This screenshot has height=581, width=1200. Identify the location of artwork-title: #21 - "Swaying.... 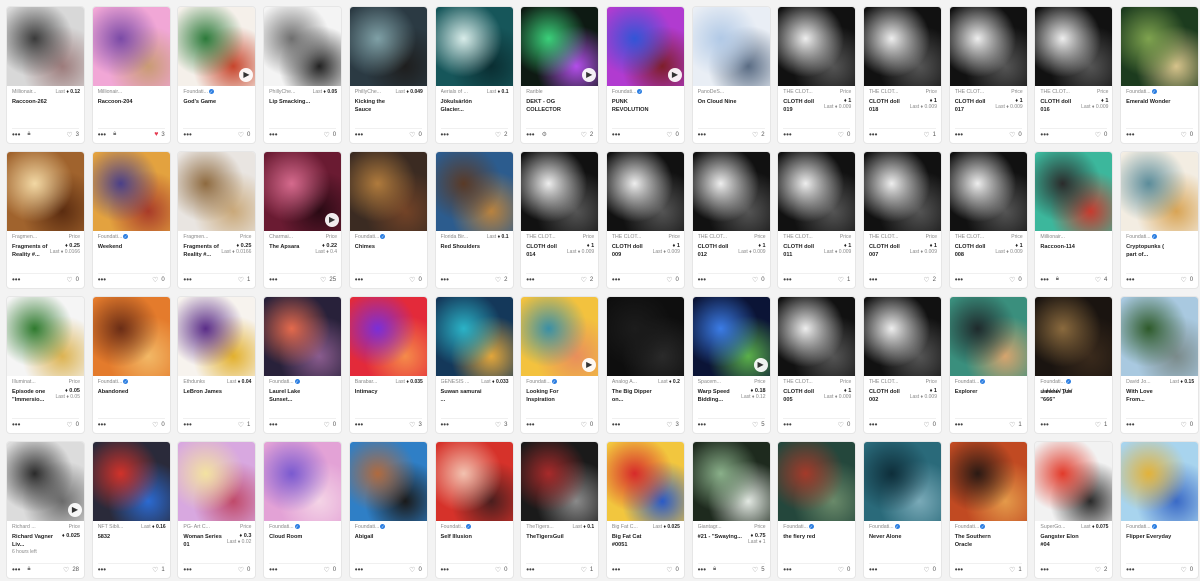
(720, 538).